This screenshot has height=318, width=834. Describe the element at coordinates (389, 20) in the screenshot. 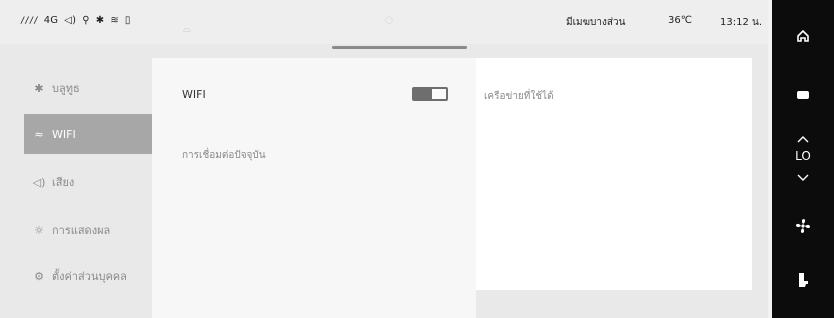

I see `assistant-icon: ◯` at that location.